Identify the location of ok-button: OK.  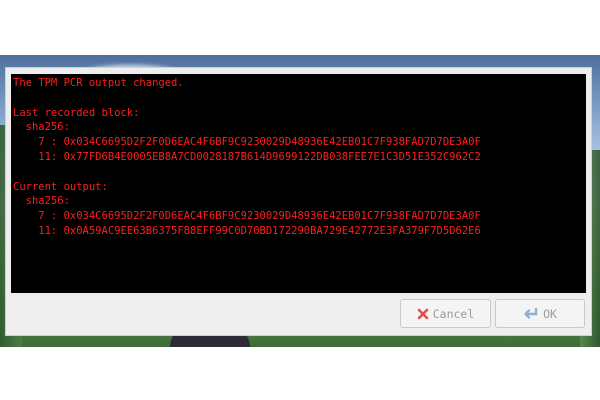
(540, 313).